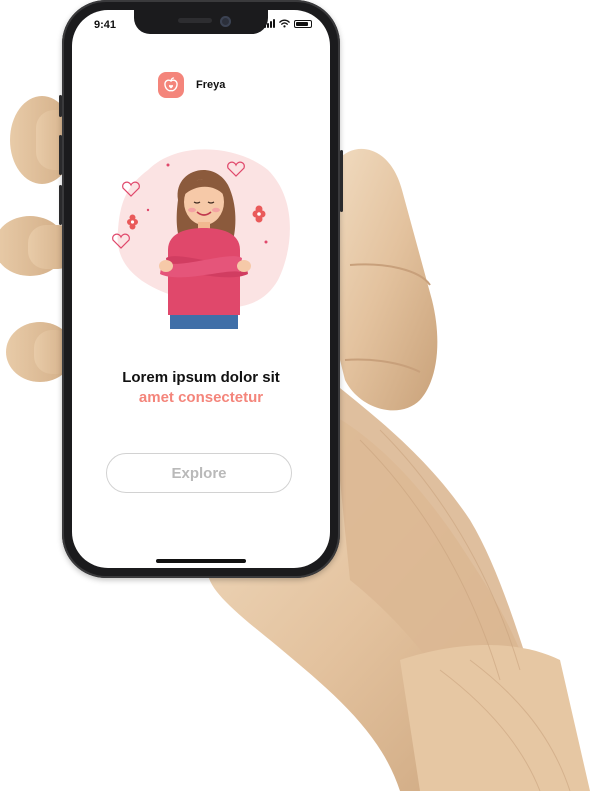 The width and height of the screenshot is (600, 791). Describe the element at coordinates (60, 205) in the screenshot. I see `volume-down-button` at that location.